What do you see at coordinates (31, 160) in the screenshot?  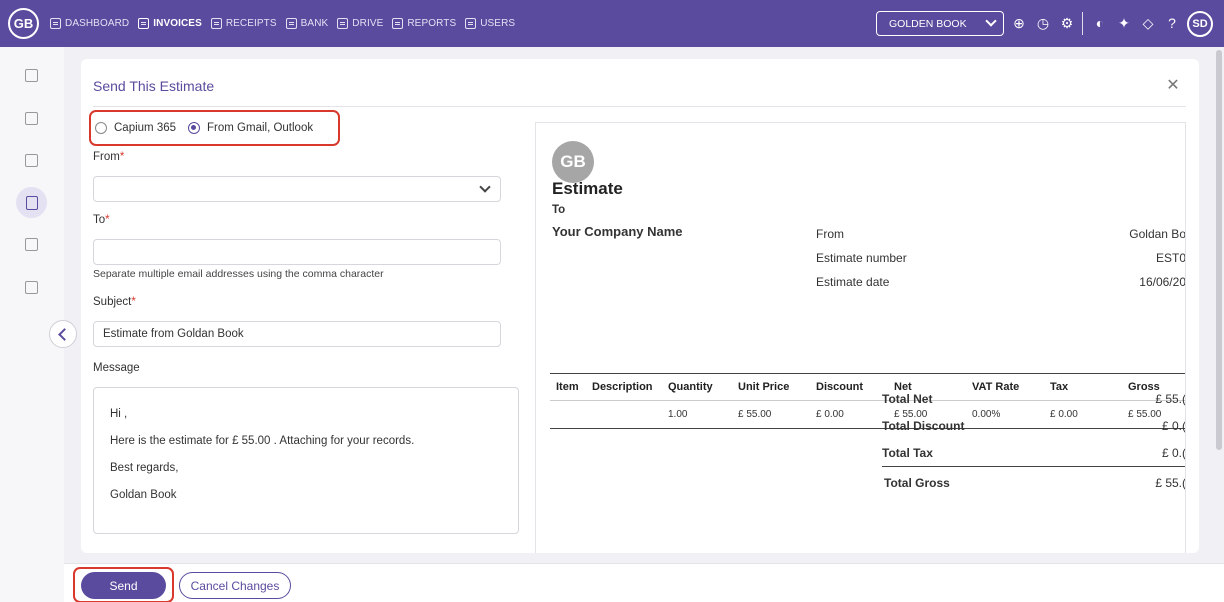 I see `card-side-icon` at bounding box center [31, 160].